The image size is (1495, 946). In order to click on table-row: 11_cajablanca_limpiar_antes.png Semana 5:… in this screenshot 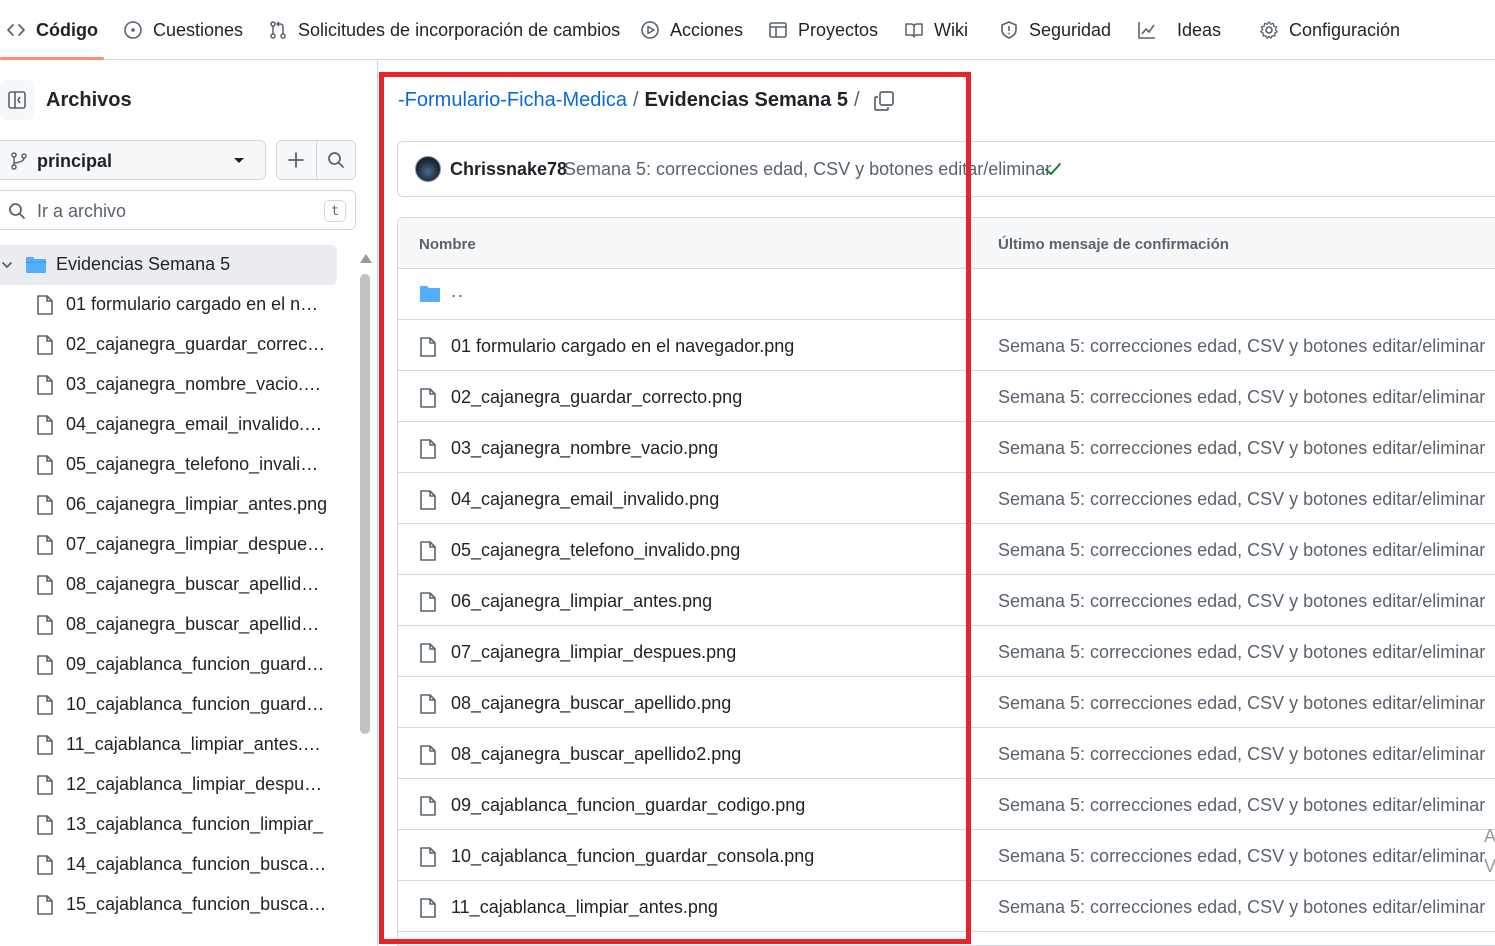, I will do `click(946, 906)`.